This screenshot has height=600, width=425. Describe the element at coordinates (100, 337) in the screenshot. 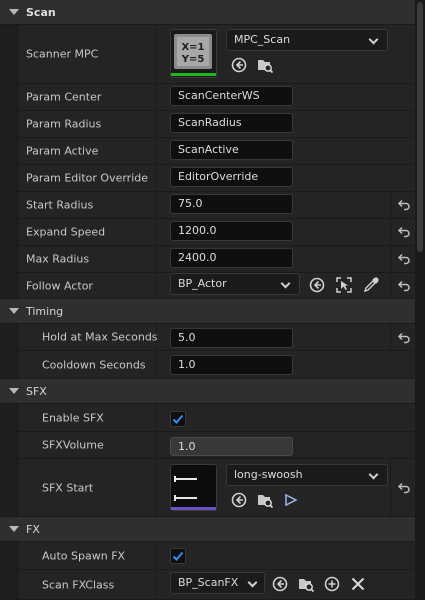

I see `property-label: Hold at Max Seconds` at that location.